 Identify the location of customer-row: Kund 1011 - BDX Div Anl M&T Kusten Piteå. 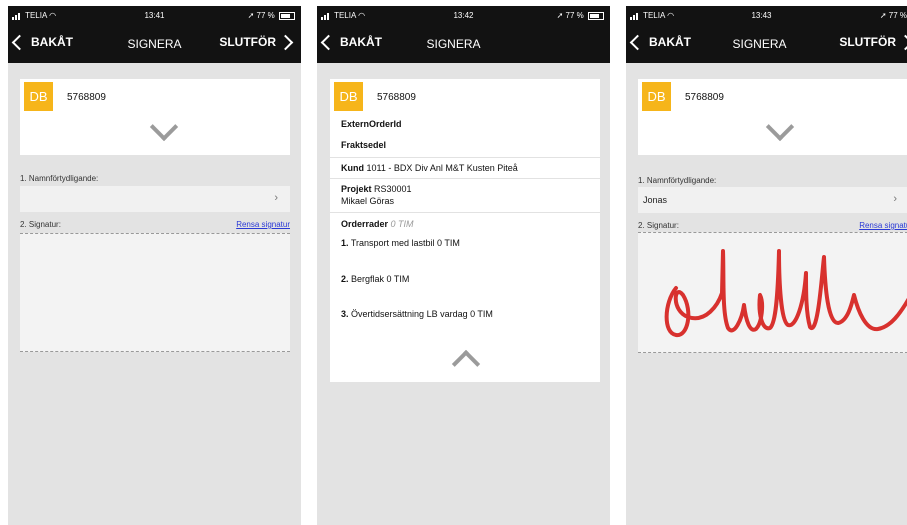
(470, 168).